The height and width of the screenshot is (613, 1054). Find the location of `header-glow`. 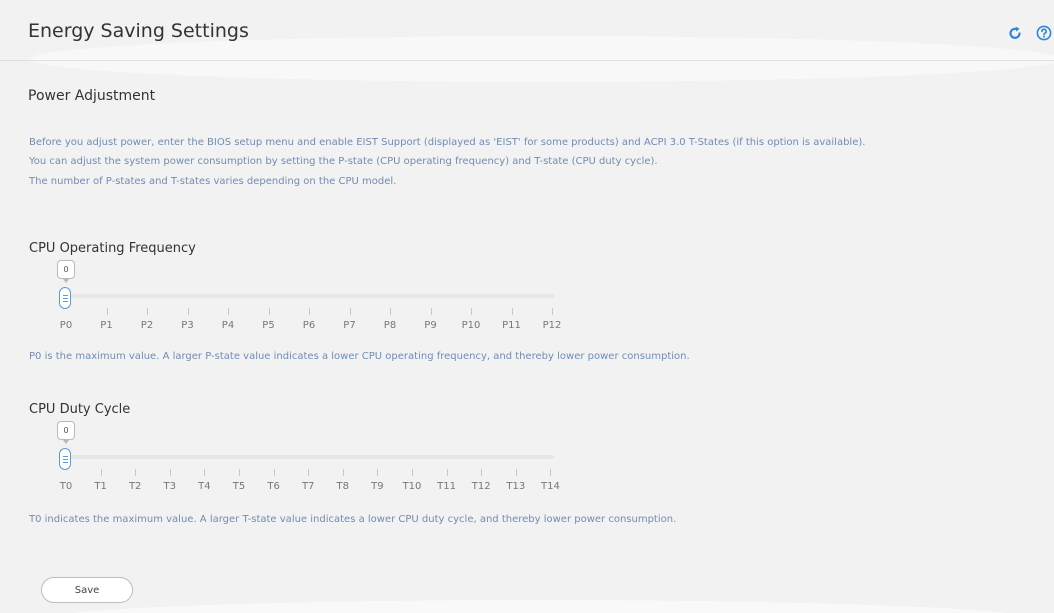

header-glow is located at coordinates (542, 59).